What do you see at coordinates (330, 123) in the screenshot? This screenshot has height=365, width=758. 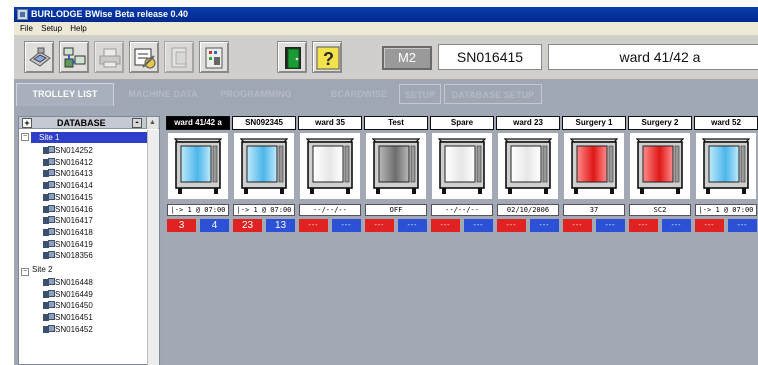 I see `trolley-name: ward 35` at bounding box center [330, 123].